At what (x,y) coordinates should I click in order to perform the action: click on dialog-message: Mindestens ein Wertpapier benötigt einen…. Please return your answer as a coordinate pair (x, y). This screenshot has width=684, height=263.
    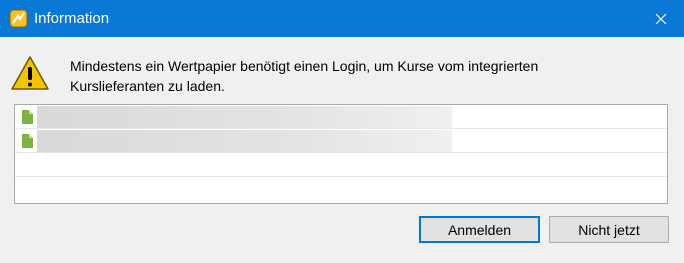
    Looking at the image, I should click on (304, 76).